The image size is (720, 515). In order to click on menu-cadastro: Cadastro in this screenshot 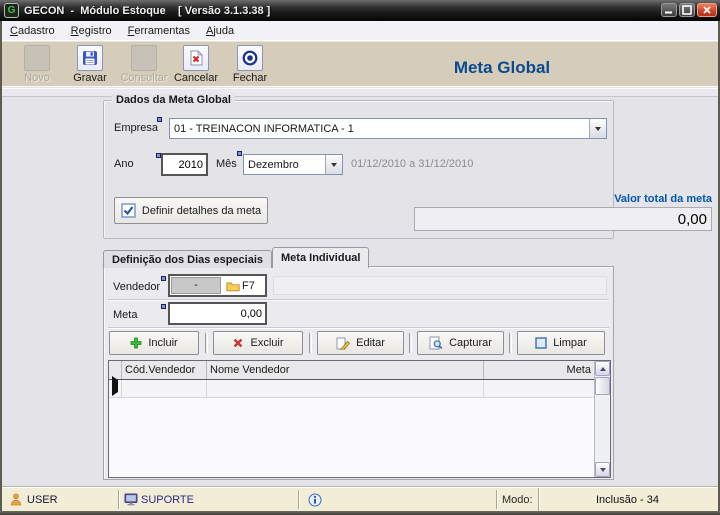, I will do `click(32, 31)`.